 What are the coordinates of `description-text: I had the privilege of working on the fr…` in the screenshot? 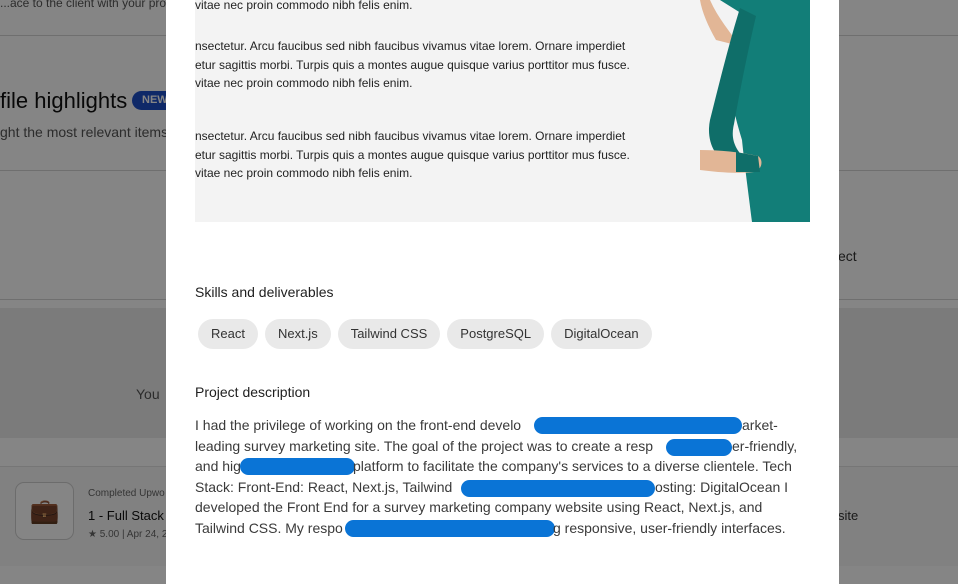 It's located at (358, 425).